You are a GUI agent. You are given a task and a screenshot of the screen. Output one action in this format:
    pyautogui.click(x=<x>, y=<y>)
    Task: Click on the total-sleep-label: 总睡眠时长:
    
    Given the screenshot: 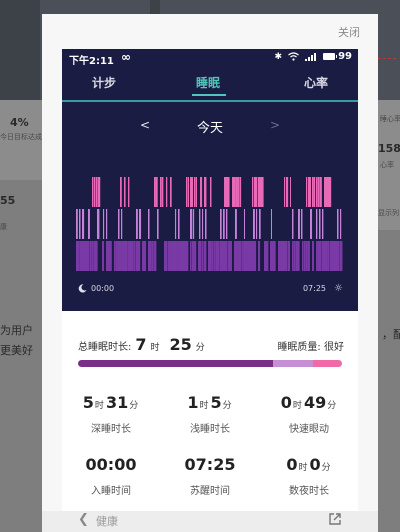 What is the action you would take?
    pyautogui.click(x=105, y=347)
    